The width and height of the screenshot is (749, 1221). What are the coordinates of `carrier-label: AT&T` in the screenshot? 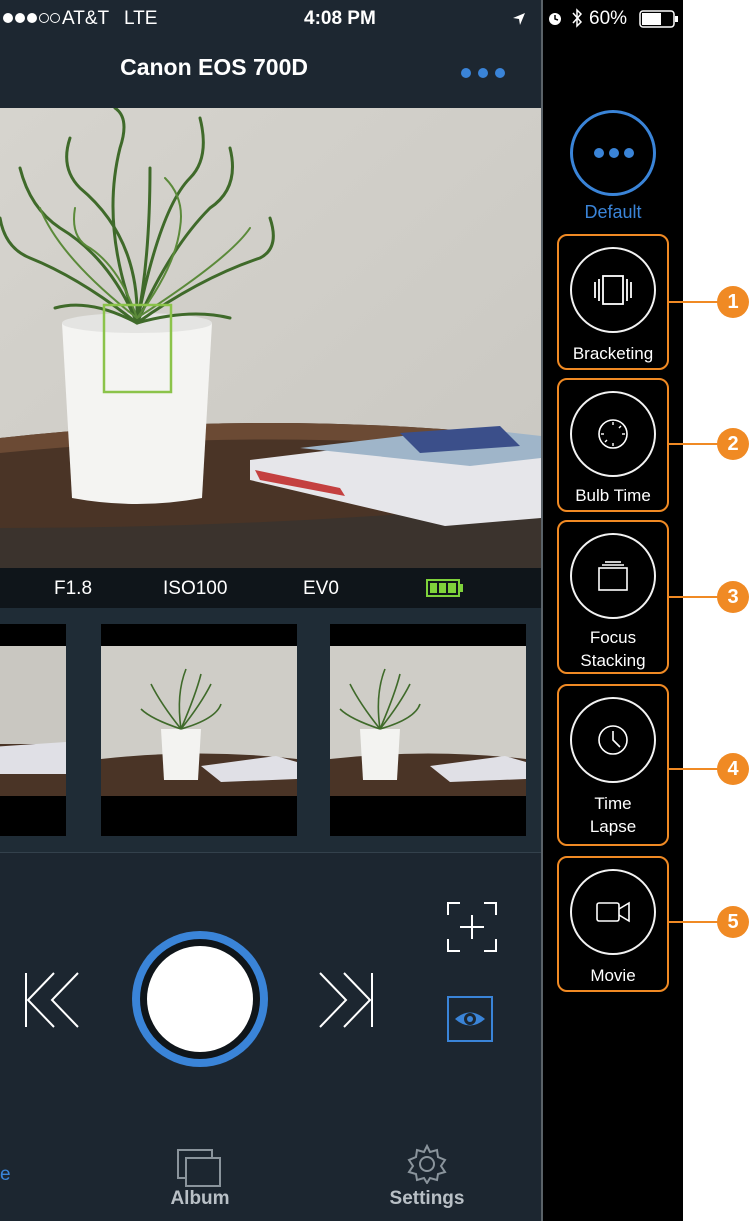 It's located at (86, 18).